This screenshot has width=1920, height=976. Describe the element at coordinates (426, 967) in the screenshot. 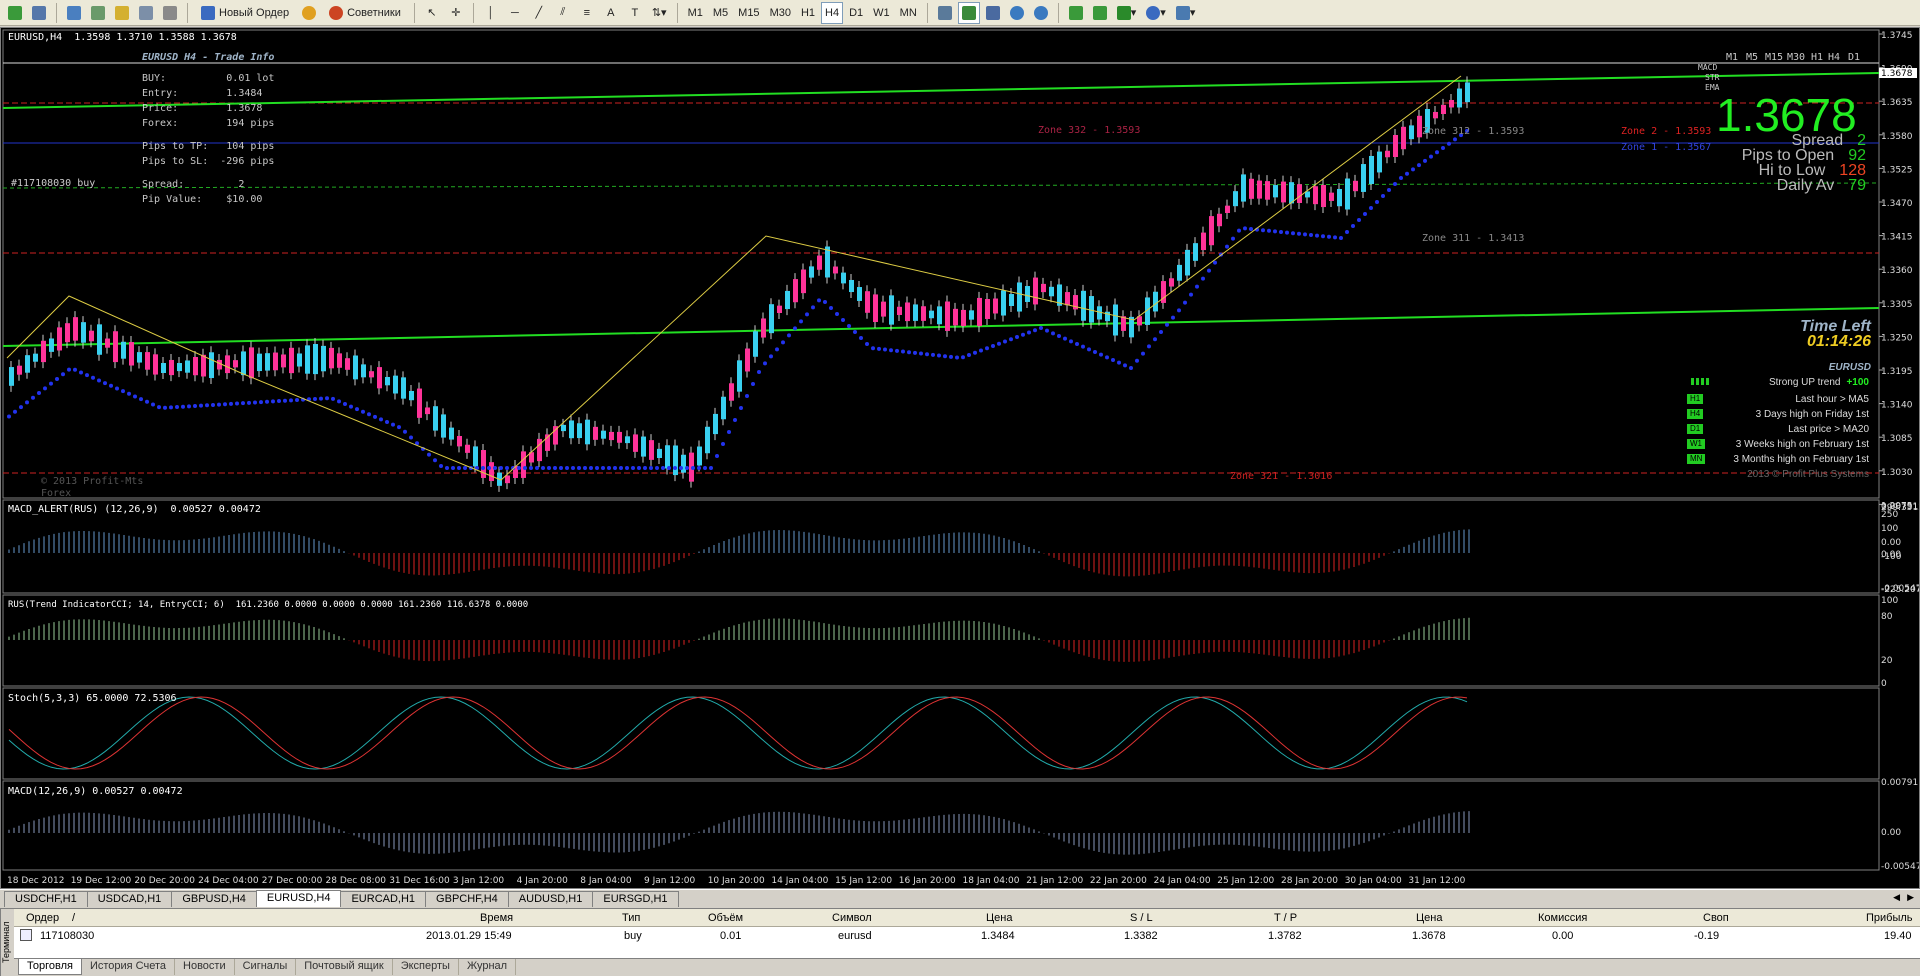

I see `terminal-tab-experts: Эксперты` at that location.